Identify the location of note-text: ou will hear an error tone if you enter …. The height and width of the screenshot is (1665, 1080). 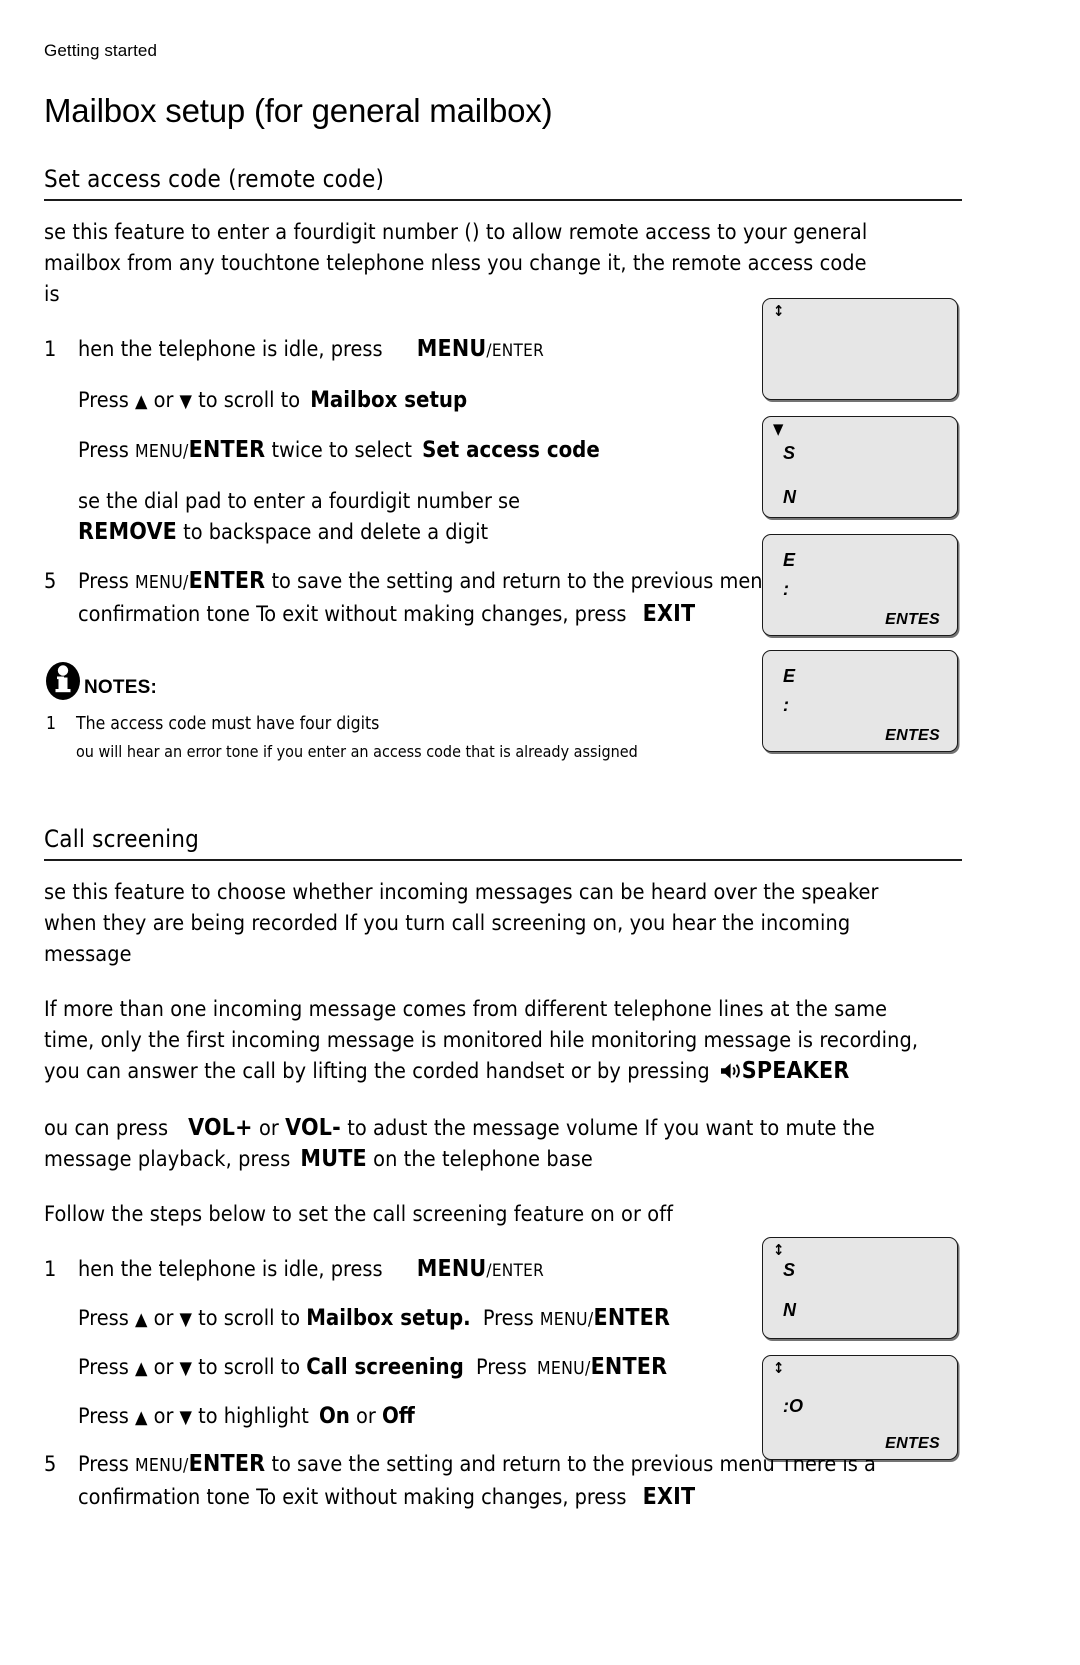
(357, 751).